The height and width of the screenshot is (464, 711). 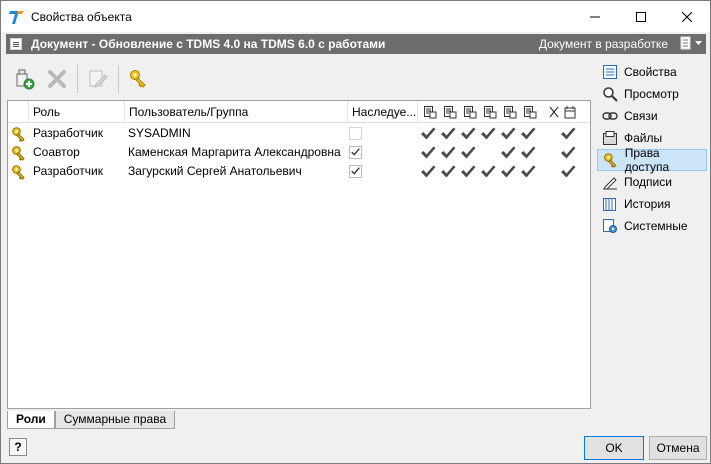 I want to click on document-icon, so click(x=16, y=44).